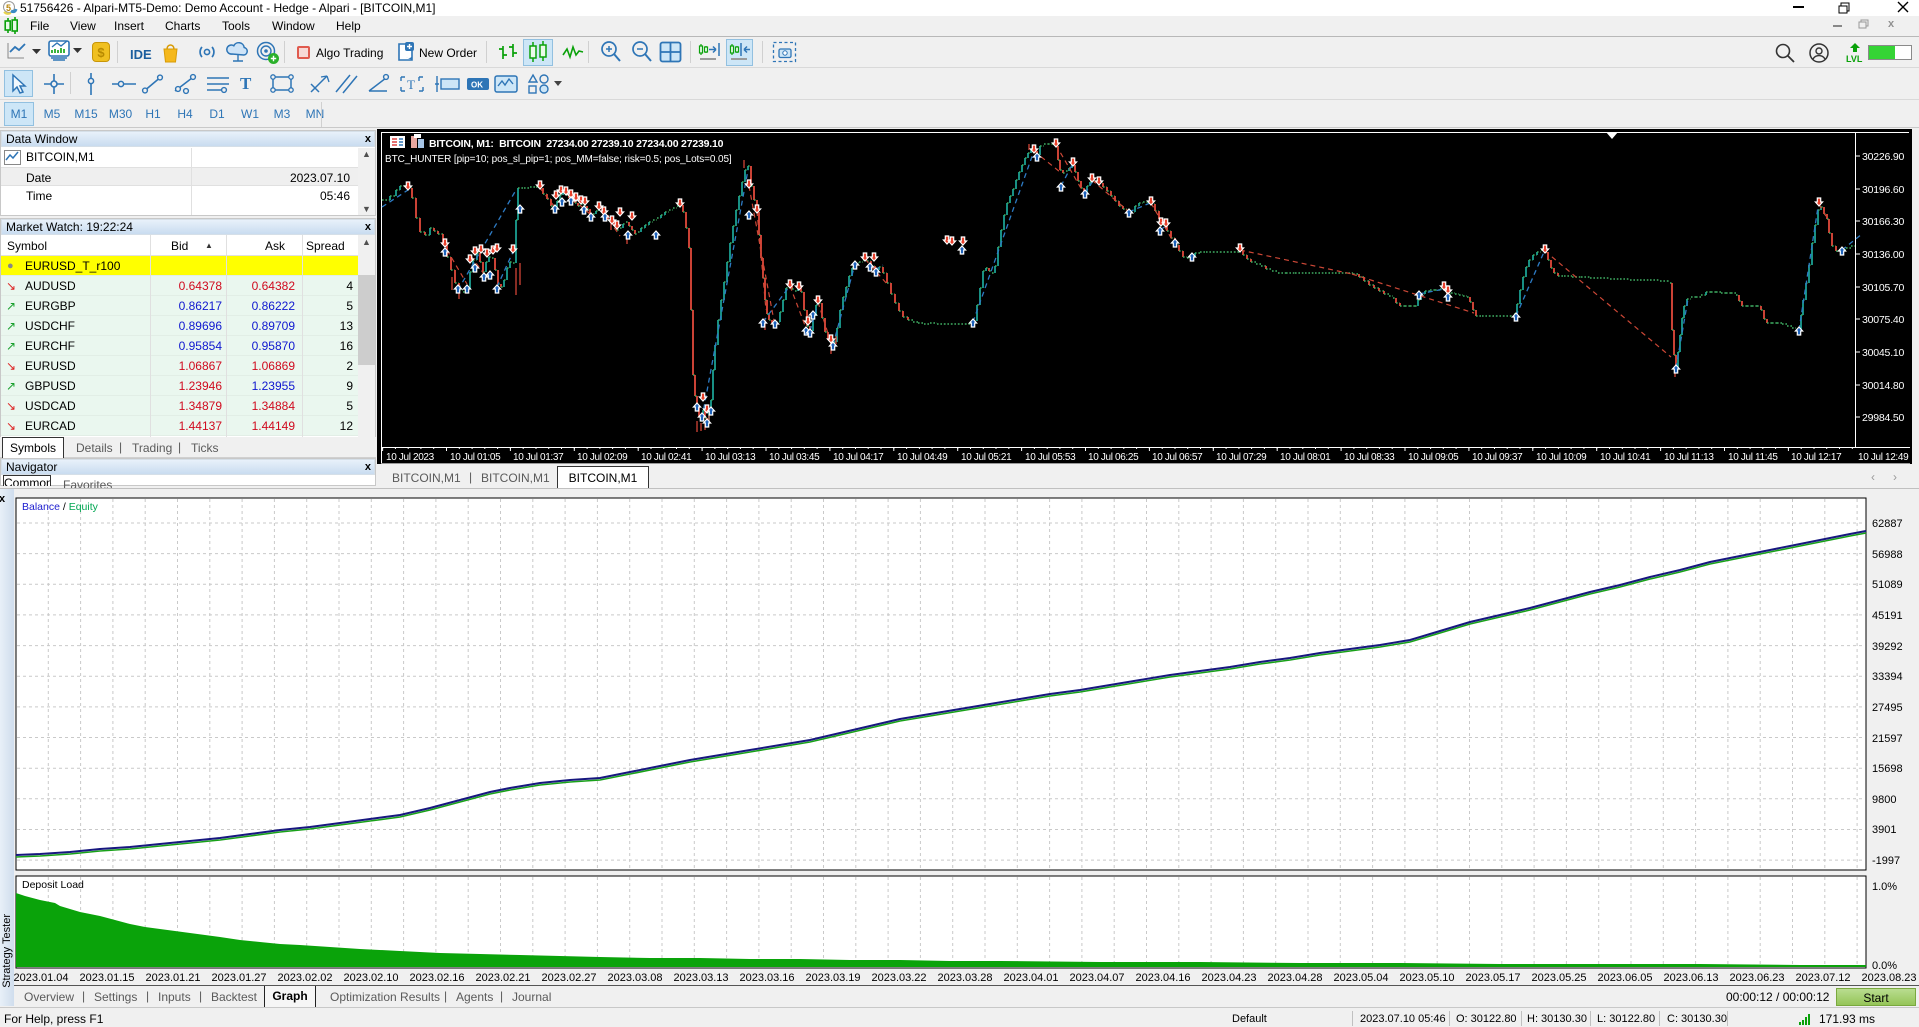 This screenshot has height=1027, width=1919. Describe the element at coordinates (1241, 457) in the screenshot. I see `svg-text: 10 Jul 07:29` at that location.